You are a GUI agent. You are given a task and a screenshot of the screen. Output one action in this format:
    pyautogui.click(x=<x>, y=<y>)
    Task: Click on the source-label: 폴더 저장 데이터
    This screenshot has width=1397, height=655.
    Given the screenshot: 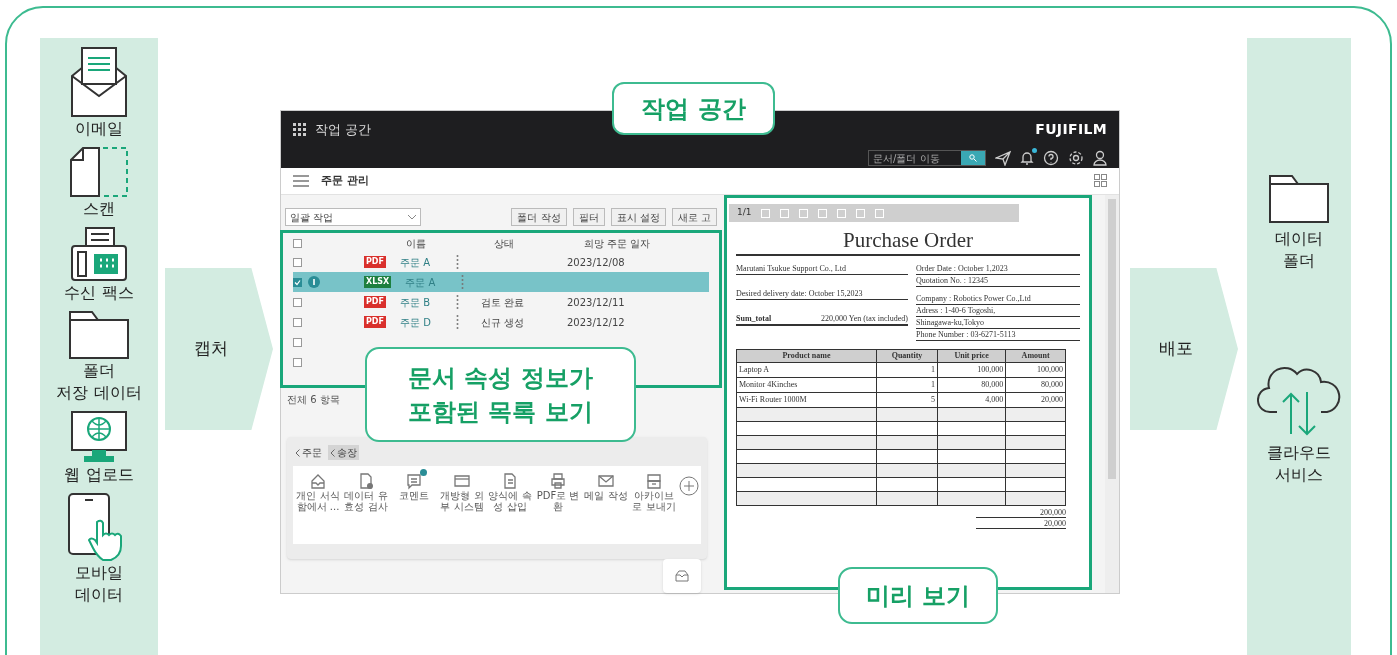 What is the action you would take?
    pyautogui.click(x=99, y=382)
    